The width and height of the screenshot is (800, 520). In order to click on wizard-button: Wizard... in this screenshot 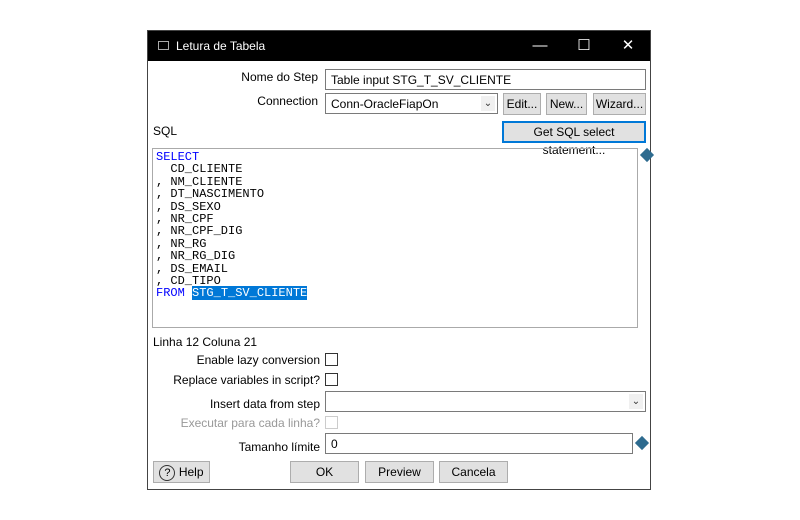, I will do `click(619, 104)`.